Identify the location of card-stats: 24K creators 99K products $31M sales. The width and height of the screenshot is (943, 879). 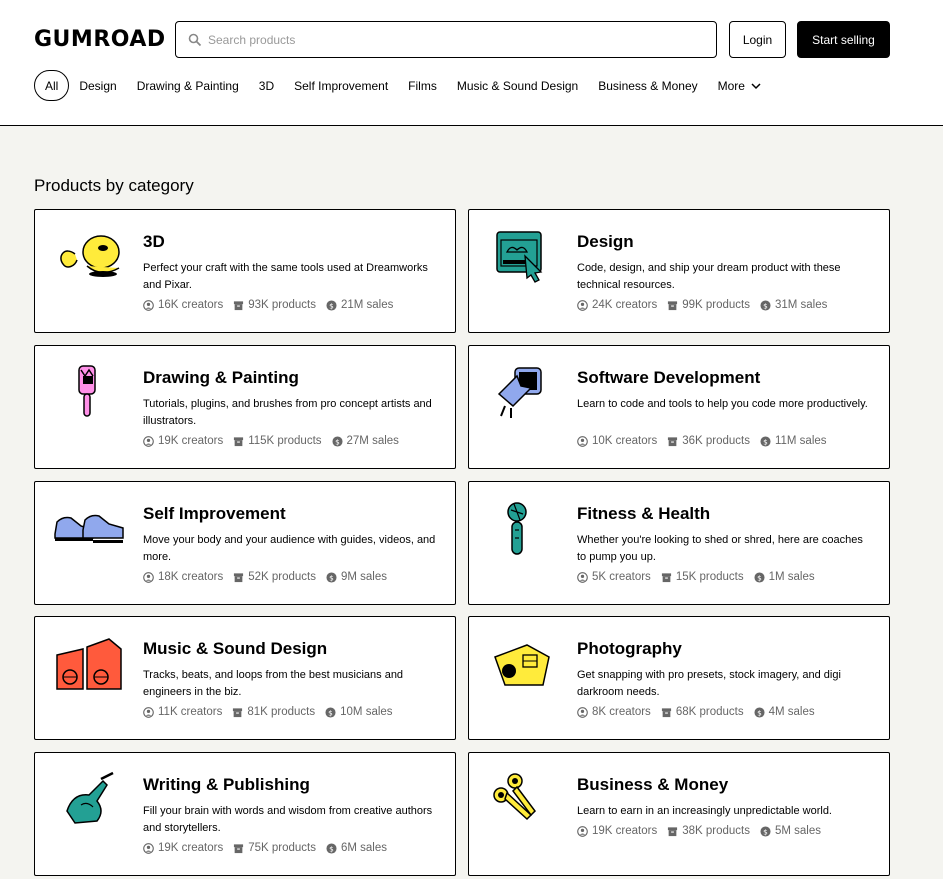
(707, 305).